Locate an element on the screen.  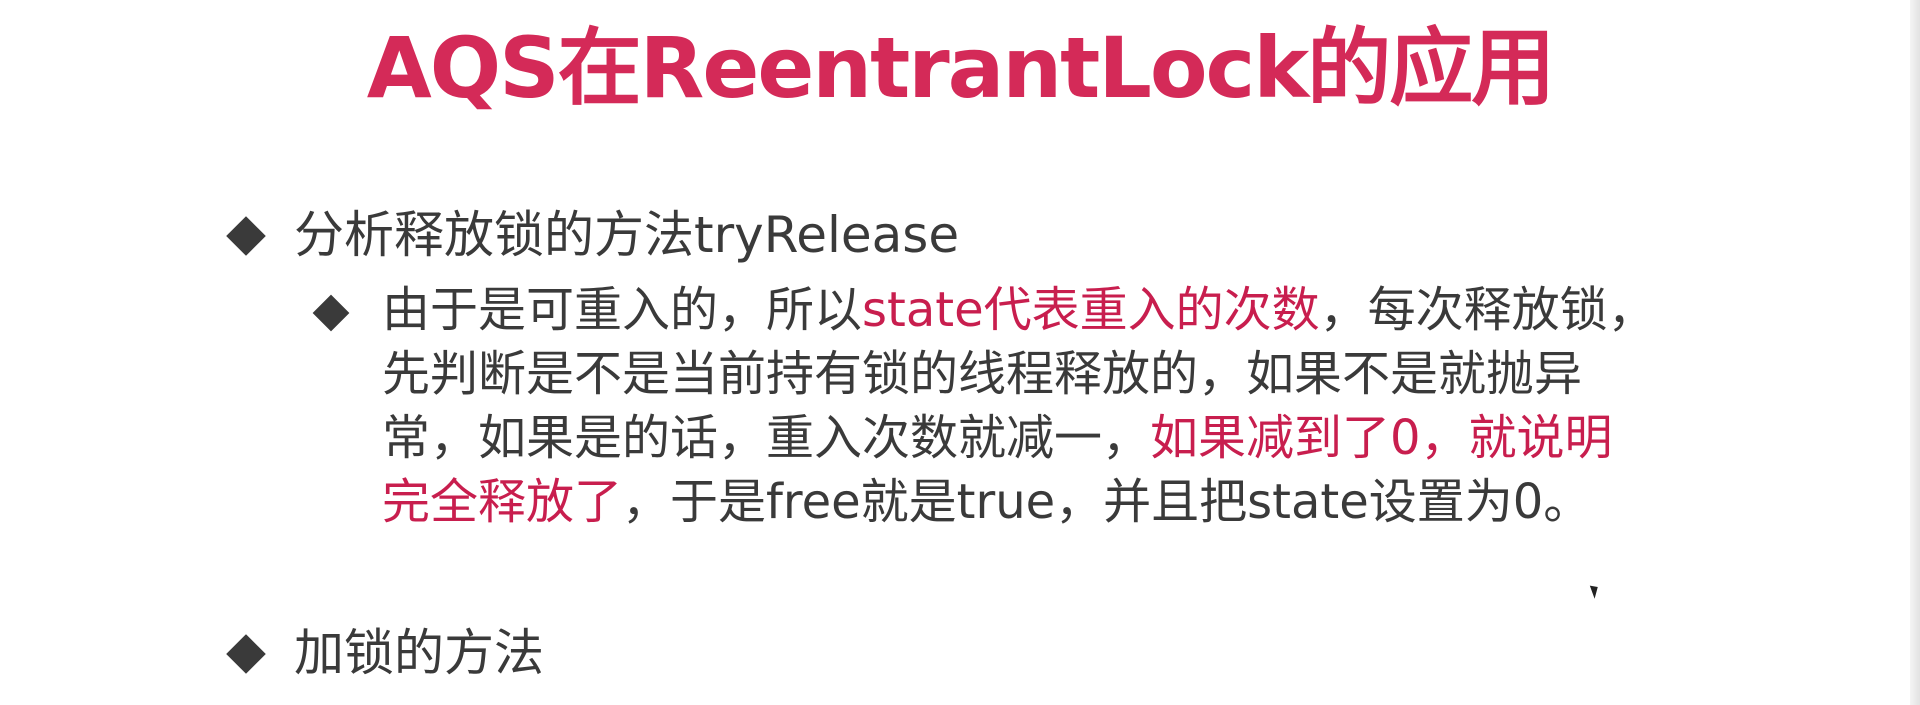
highlighted-text-run: 完全释放了 is located at coordinates (502, 502).